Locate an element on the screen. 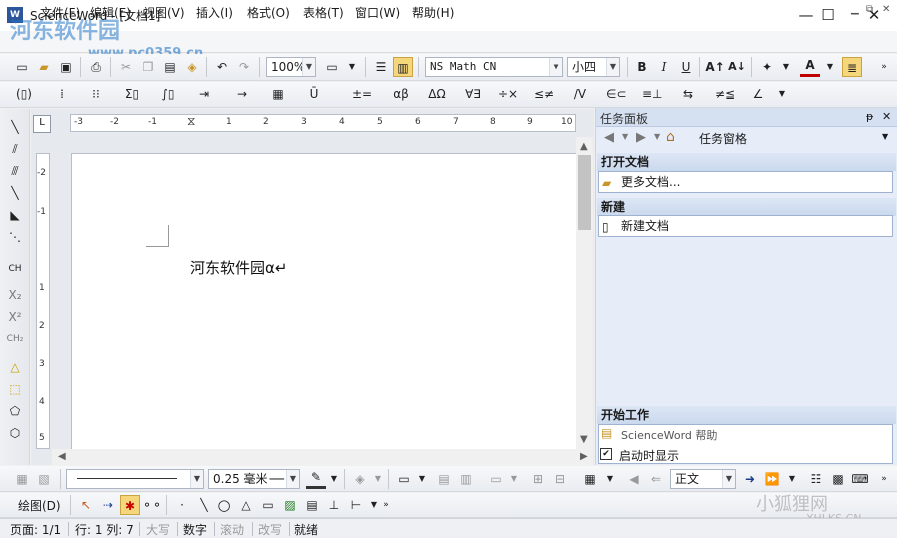  scroll-right-icon: ▶ is located at coordinates (584, 456).